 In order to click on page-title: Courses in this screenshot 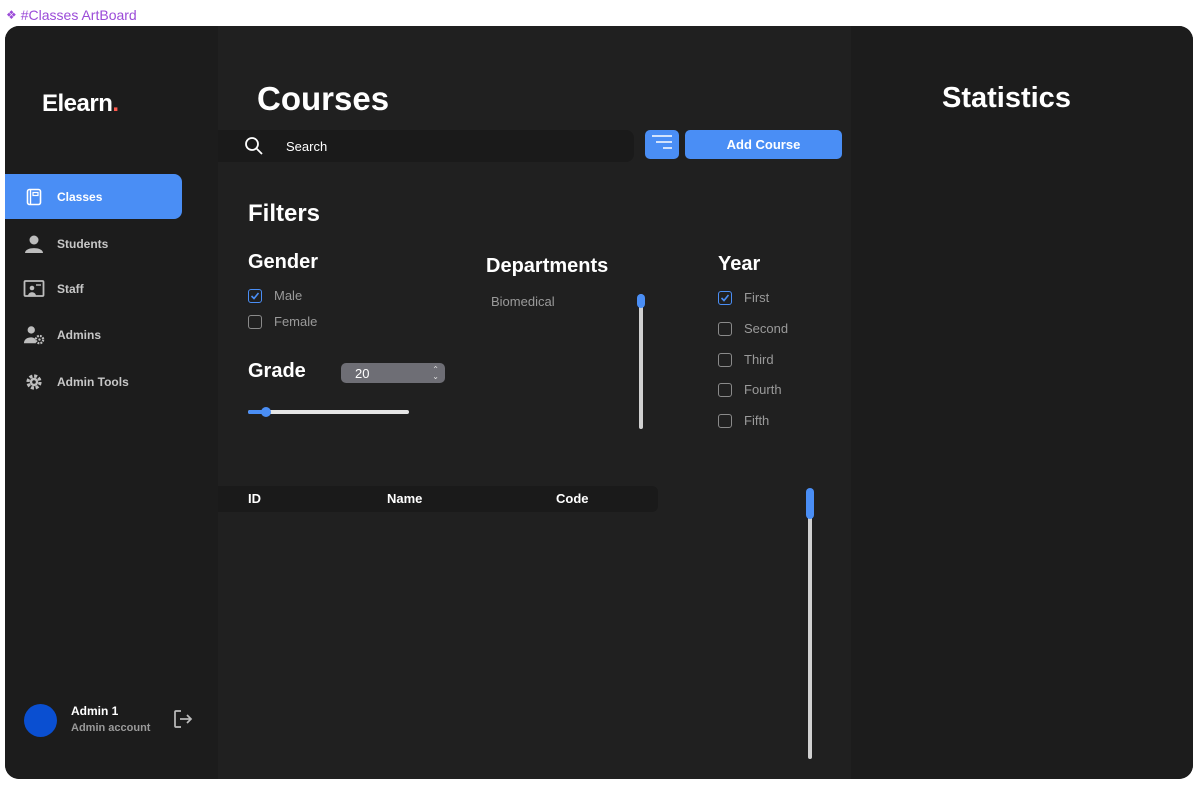, I will do `click(323, 98)`.